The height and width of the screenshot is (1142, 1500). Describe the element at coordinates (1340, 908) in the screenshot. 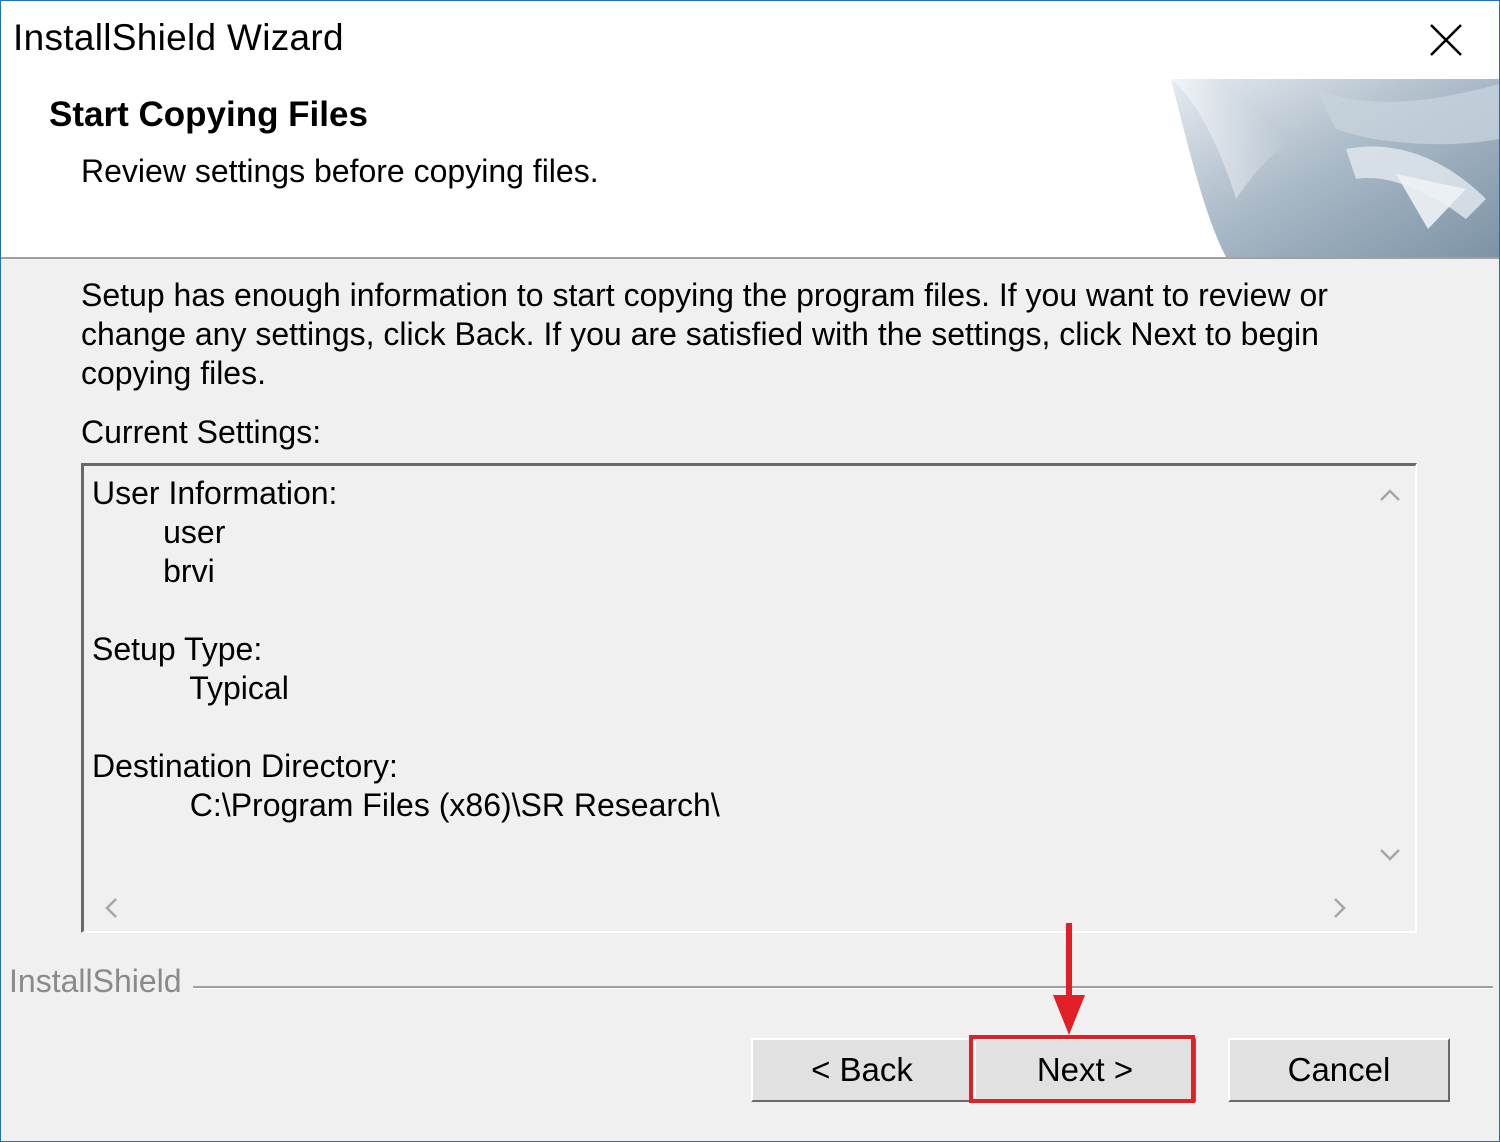

I see `scroll-right-icon` at that location.